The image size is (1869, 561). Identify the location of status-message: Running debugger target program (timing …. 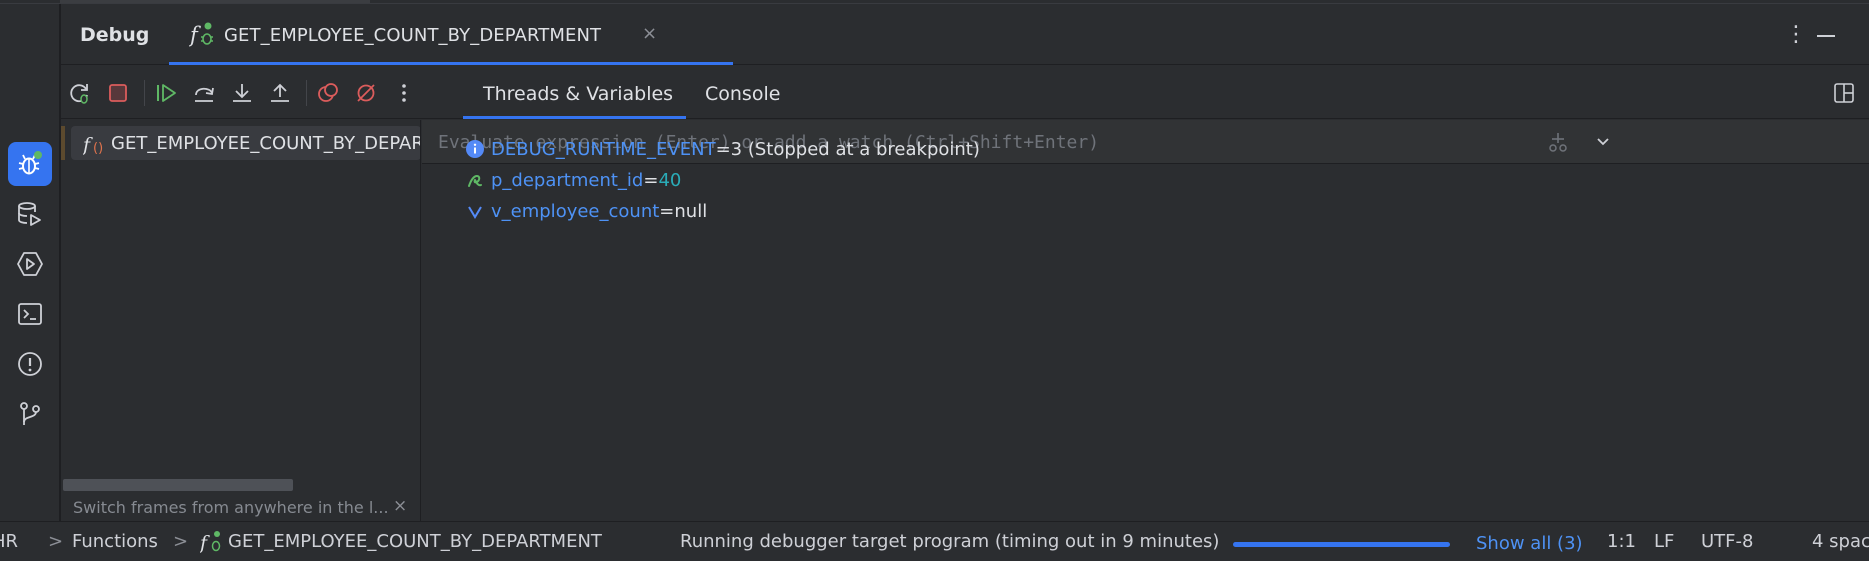
(950, 541).